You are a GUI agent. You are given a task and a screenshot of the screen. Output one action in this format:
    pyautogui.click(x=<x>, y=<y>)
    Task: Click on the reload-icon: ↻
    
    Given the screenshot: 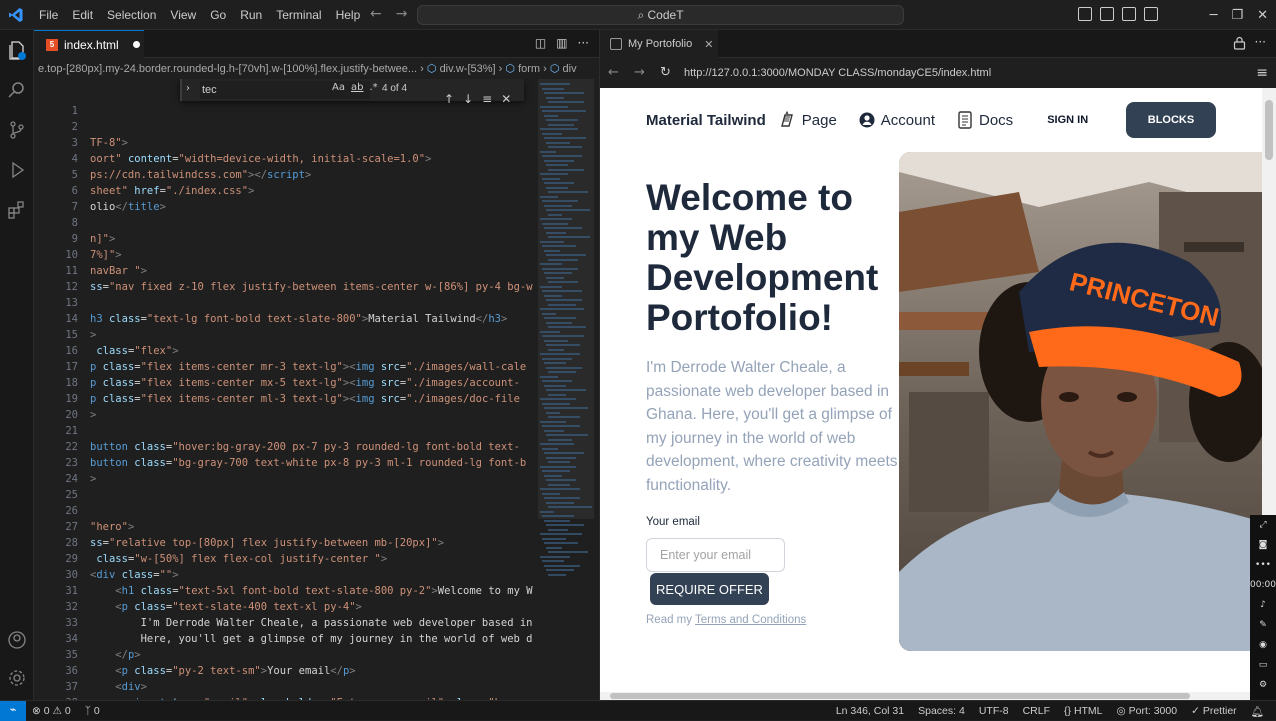 What is the action you would take?
    pyautogui.click(x=665, y=72)
    